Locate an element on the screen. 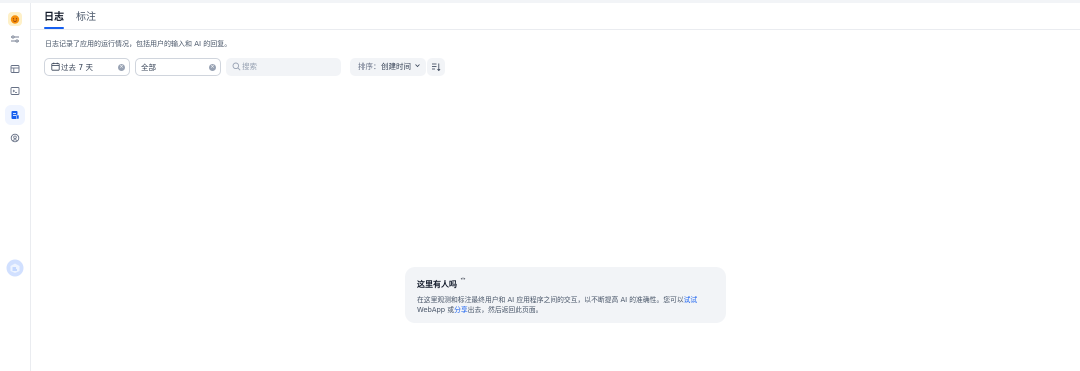 This screenshot has height=371, width=1080. status-value: 全部 is located at coordinates (148, 67).